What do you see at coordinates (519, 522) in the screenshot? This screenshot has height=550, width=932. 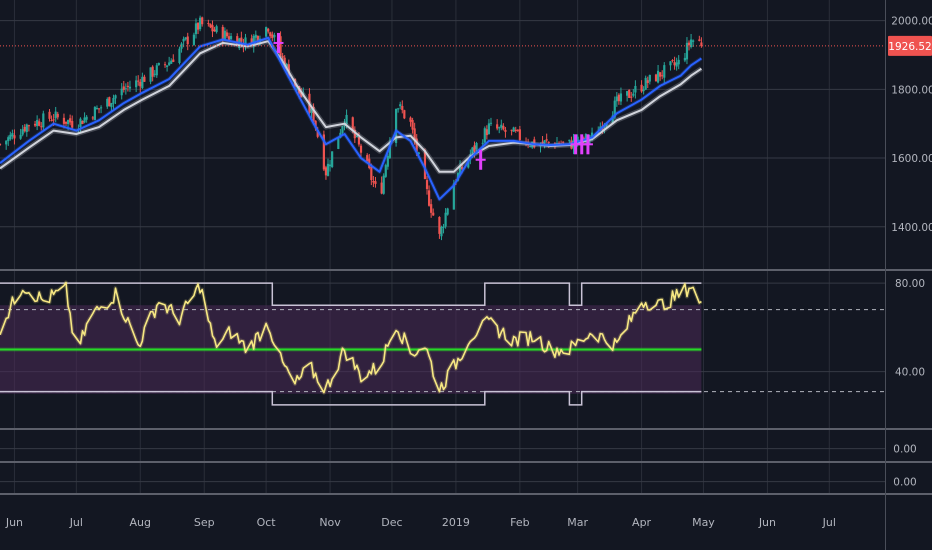 I see `time-axis-tick-label: Feb` at bounding box center [519, 522].